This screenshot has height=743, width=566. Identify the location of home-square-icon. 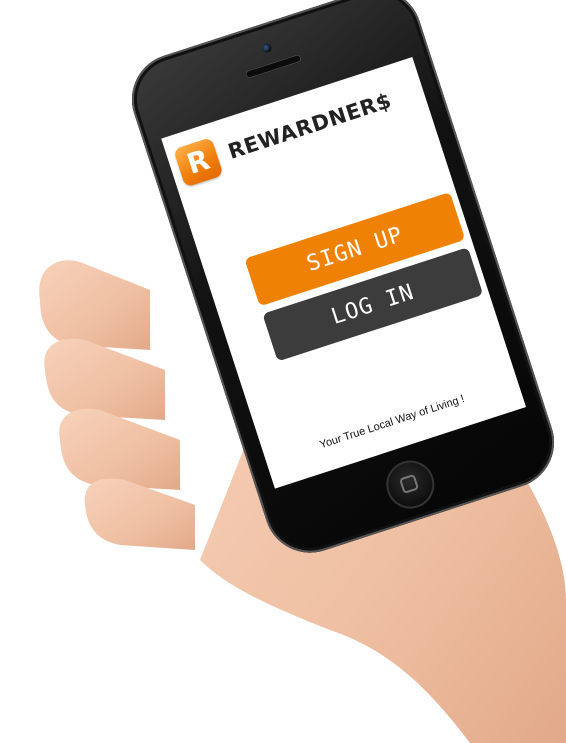
(409, 484).